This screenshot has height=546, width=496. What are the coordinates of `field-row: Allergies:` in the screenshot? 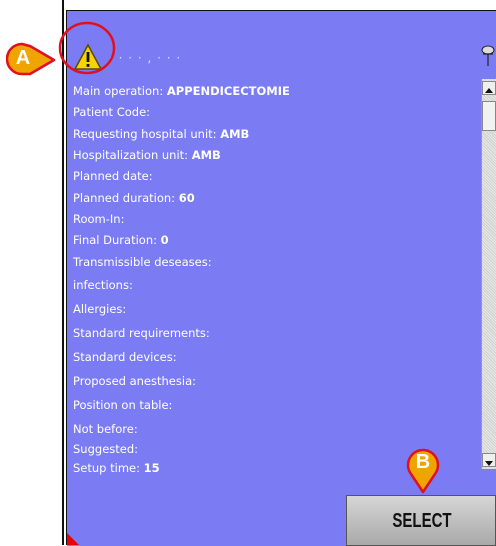 It's located at (100, 309).